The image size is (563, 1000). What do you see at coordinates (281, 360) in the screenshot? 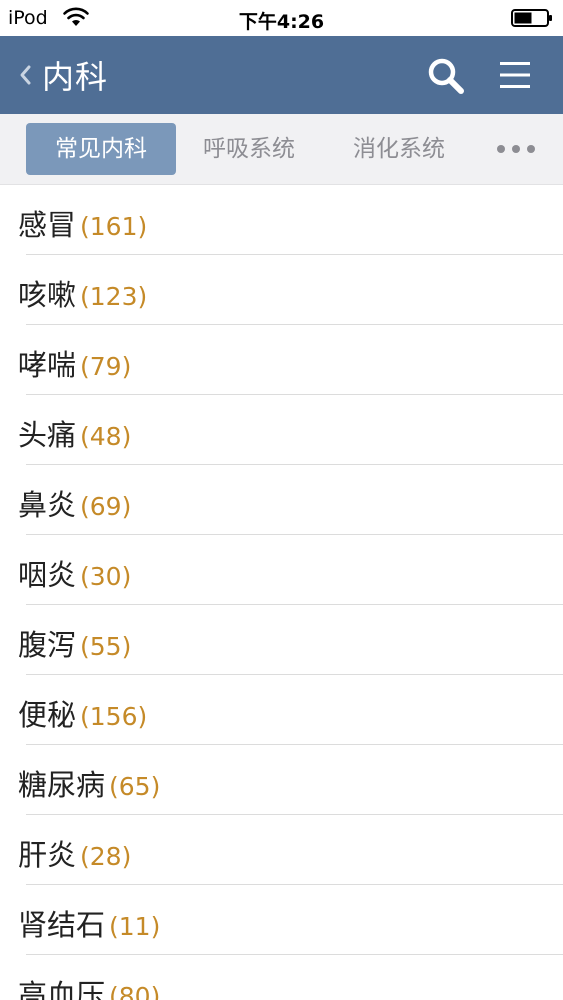
I see `list-item: 哮喘 (79)` at bounding box center [281, 360].